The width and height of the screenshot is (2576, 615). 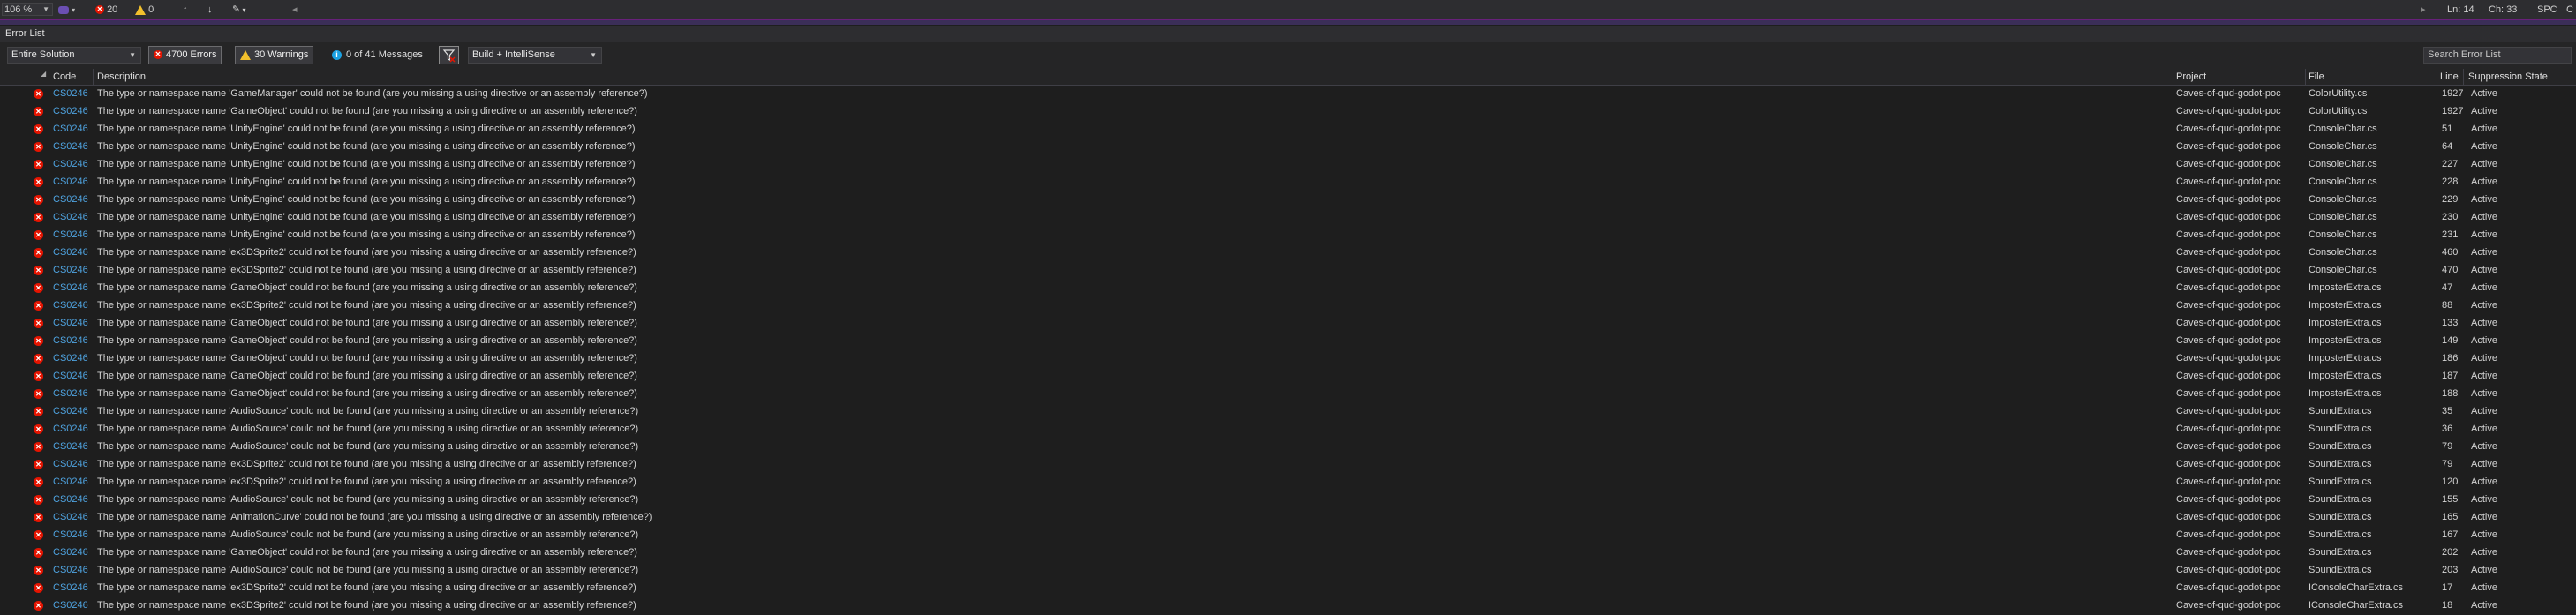 What do you see at coordinates (2448, 146) in the screenshot?
I see `error-line: 64` at bounding box center [2448, 146].